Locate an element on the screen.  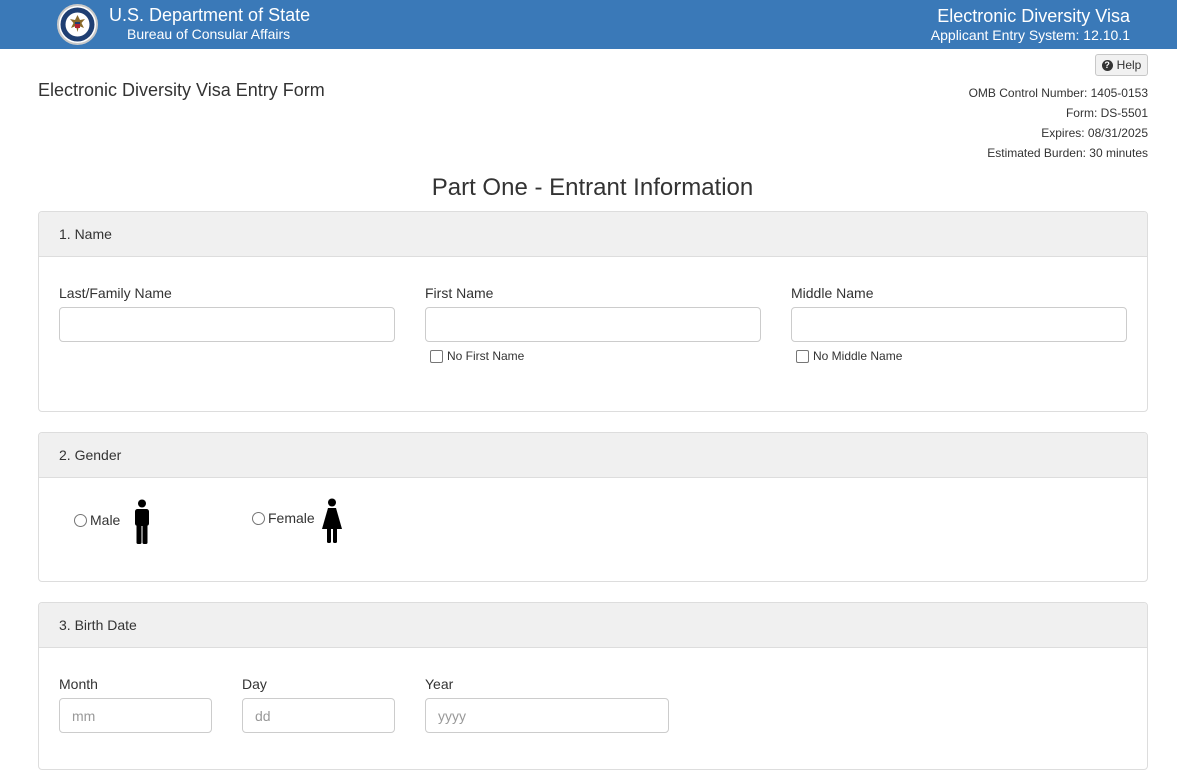
help-button-label: Help is located at coordinates (1129, 65).